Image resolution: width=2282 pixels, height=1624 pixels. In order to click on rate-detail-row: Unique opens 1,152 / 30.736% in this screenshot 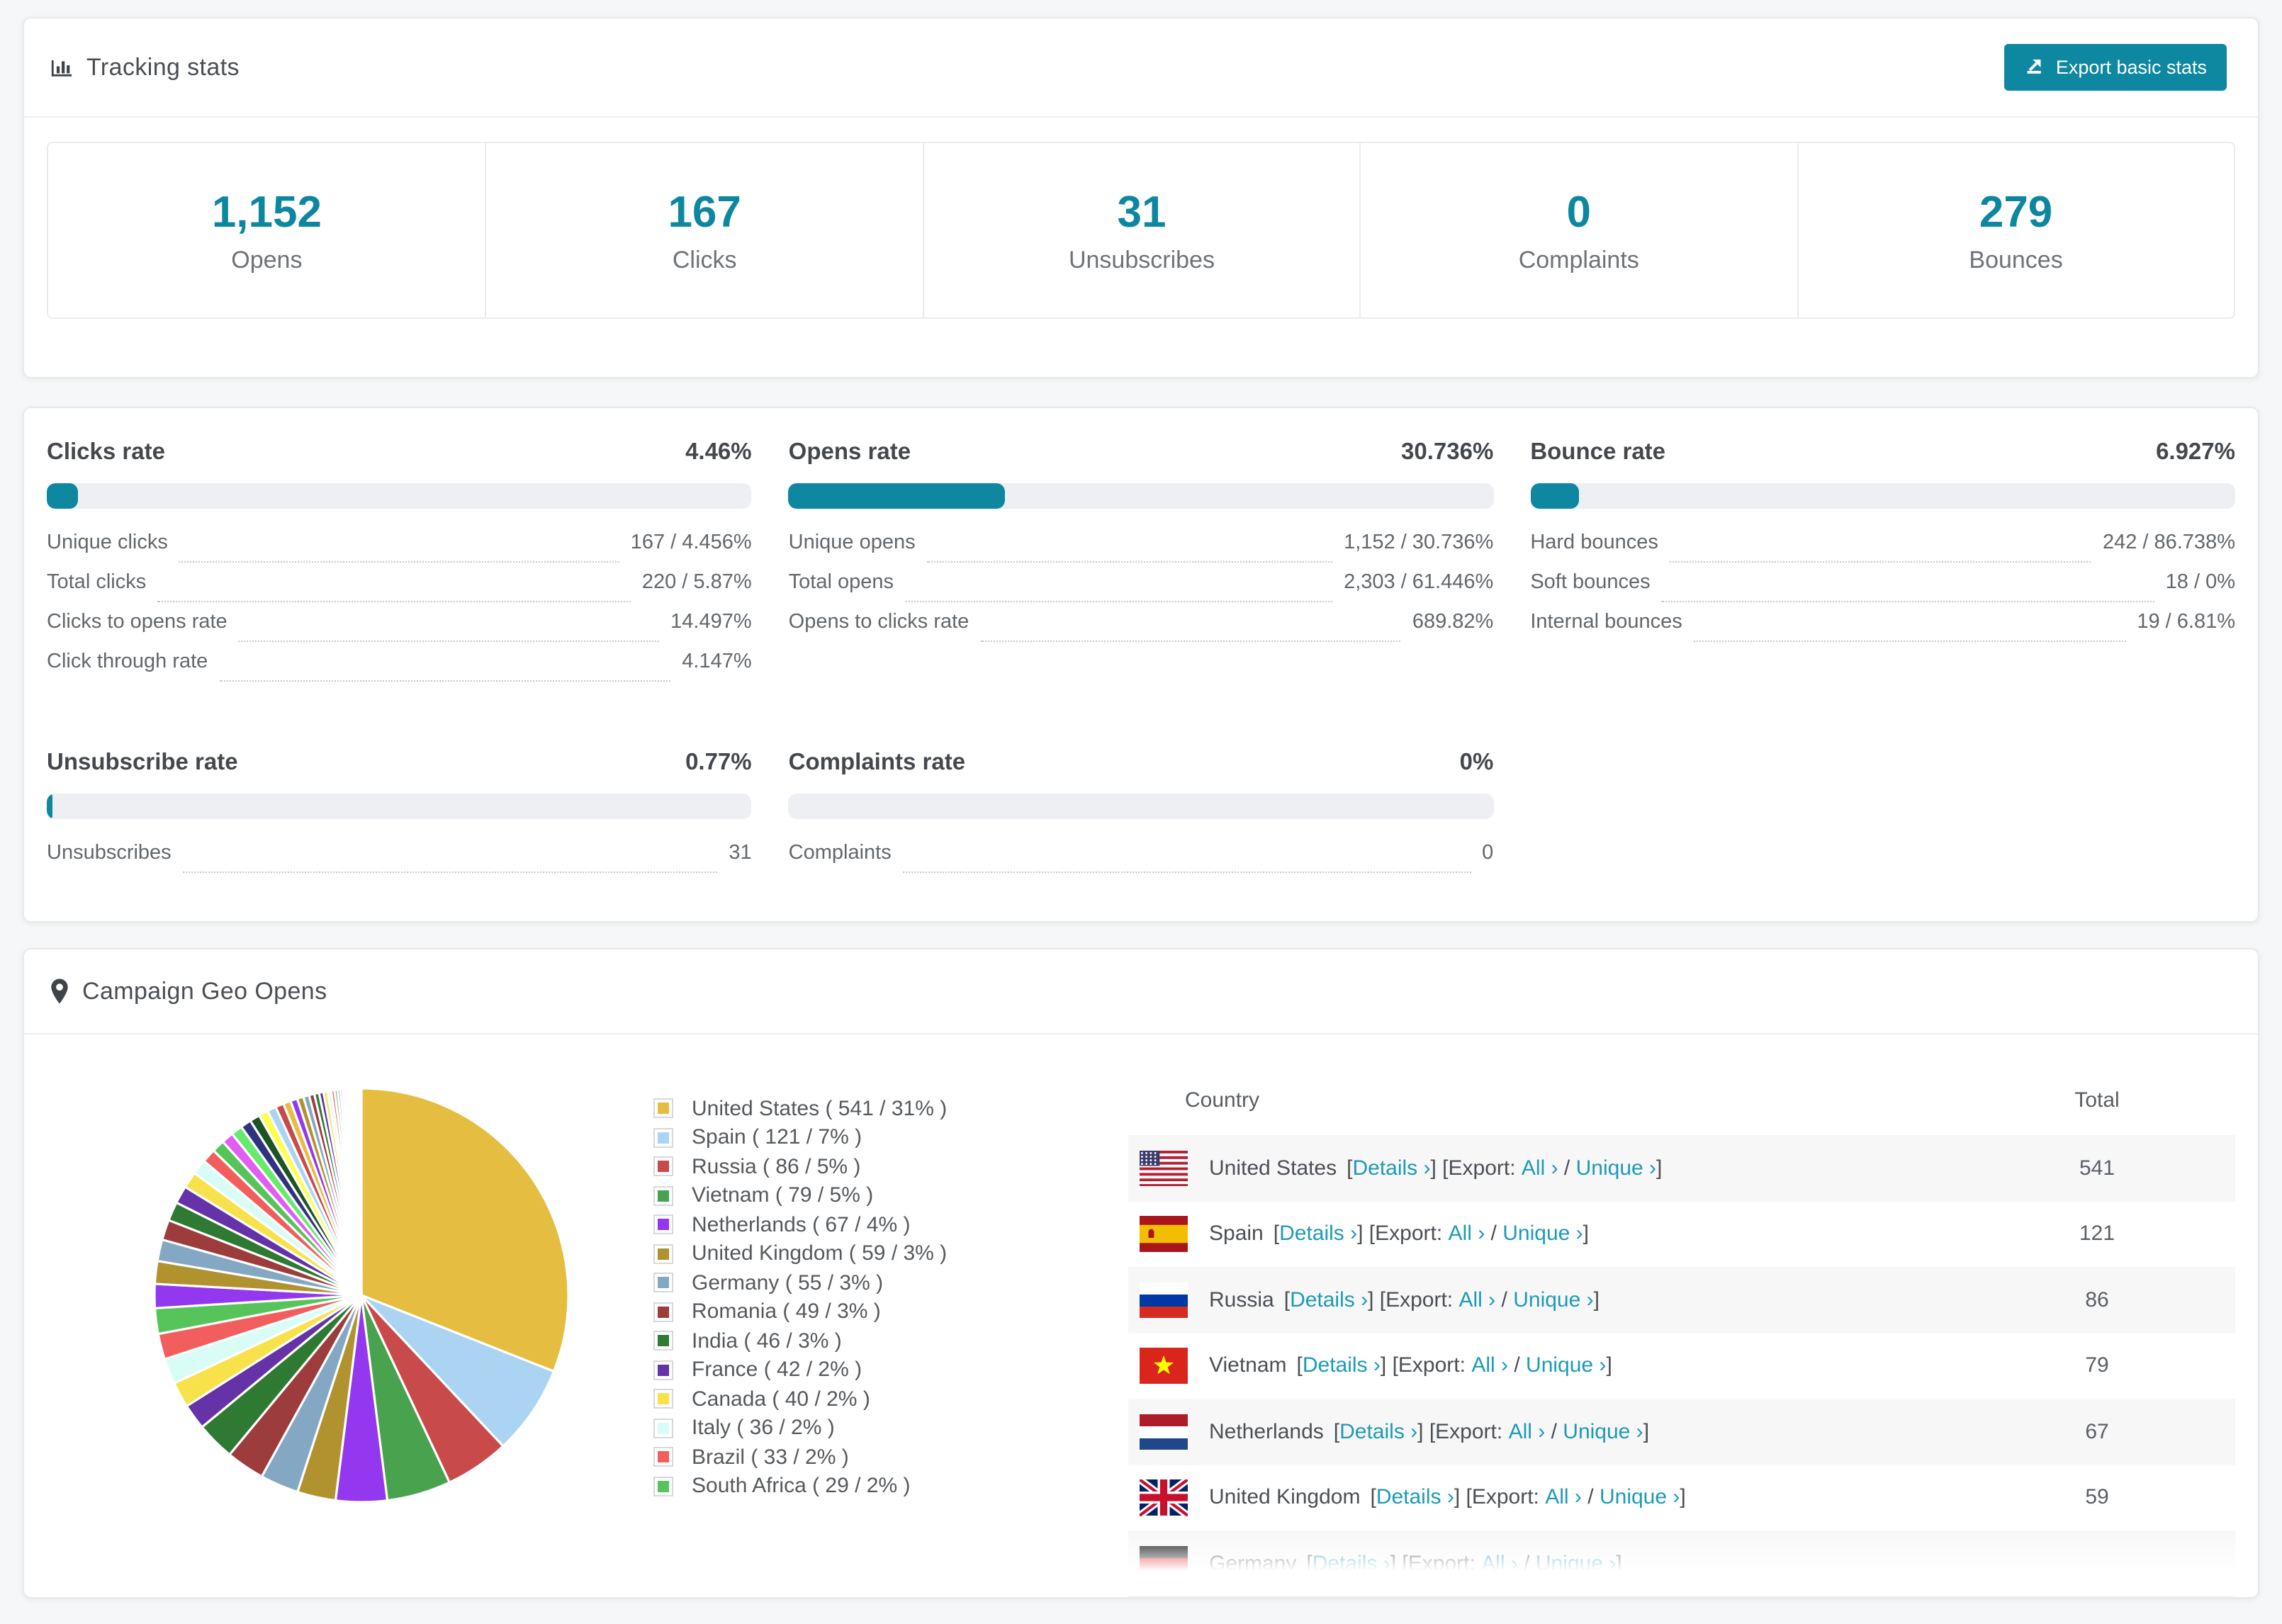, I will do `click(1140, 551)`.